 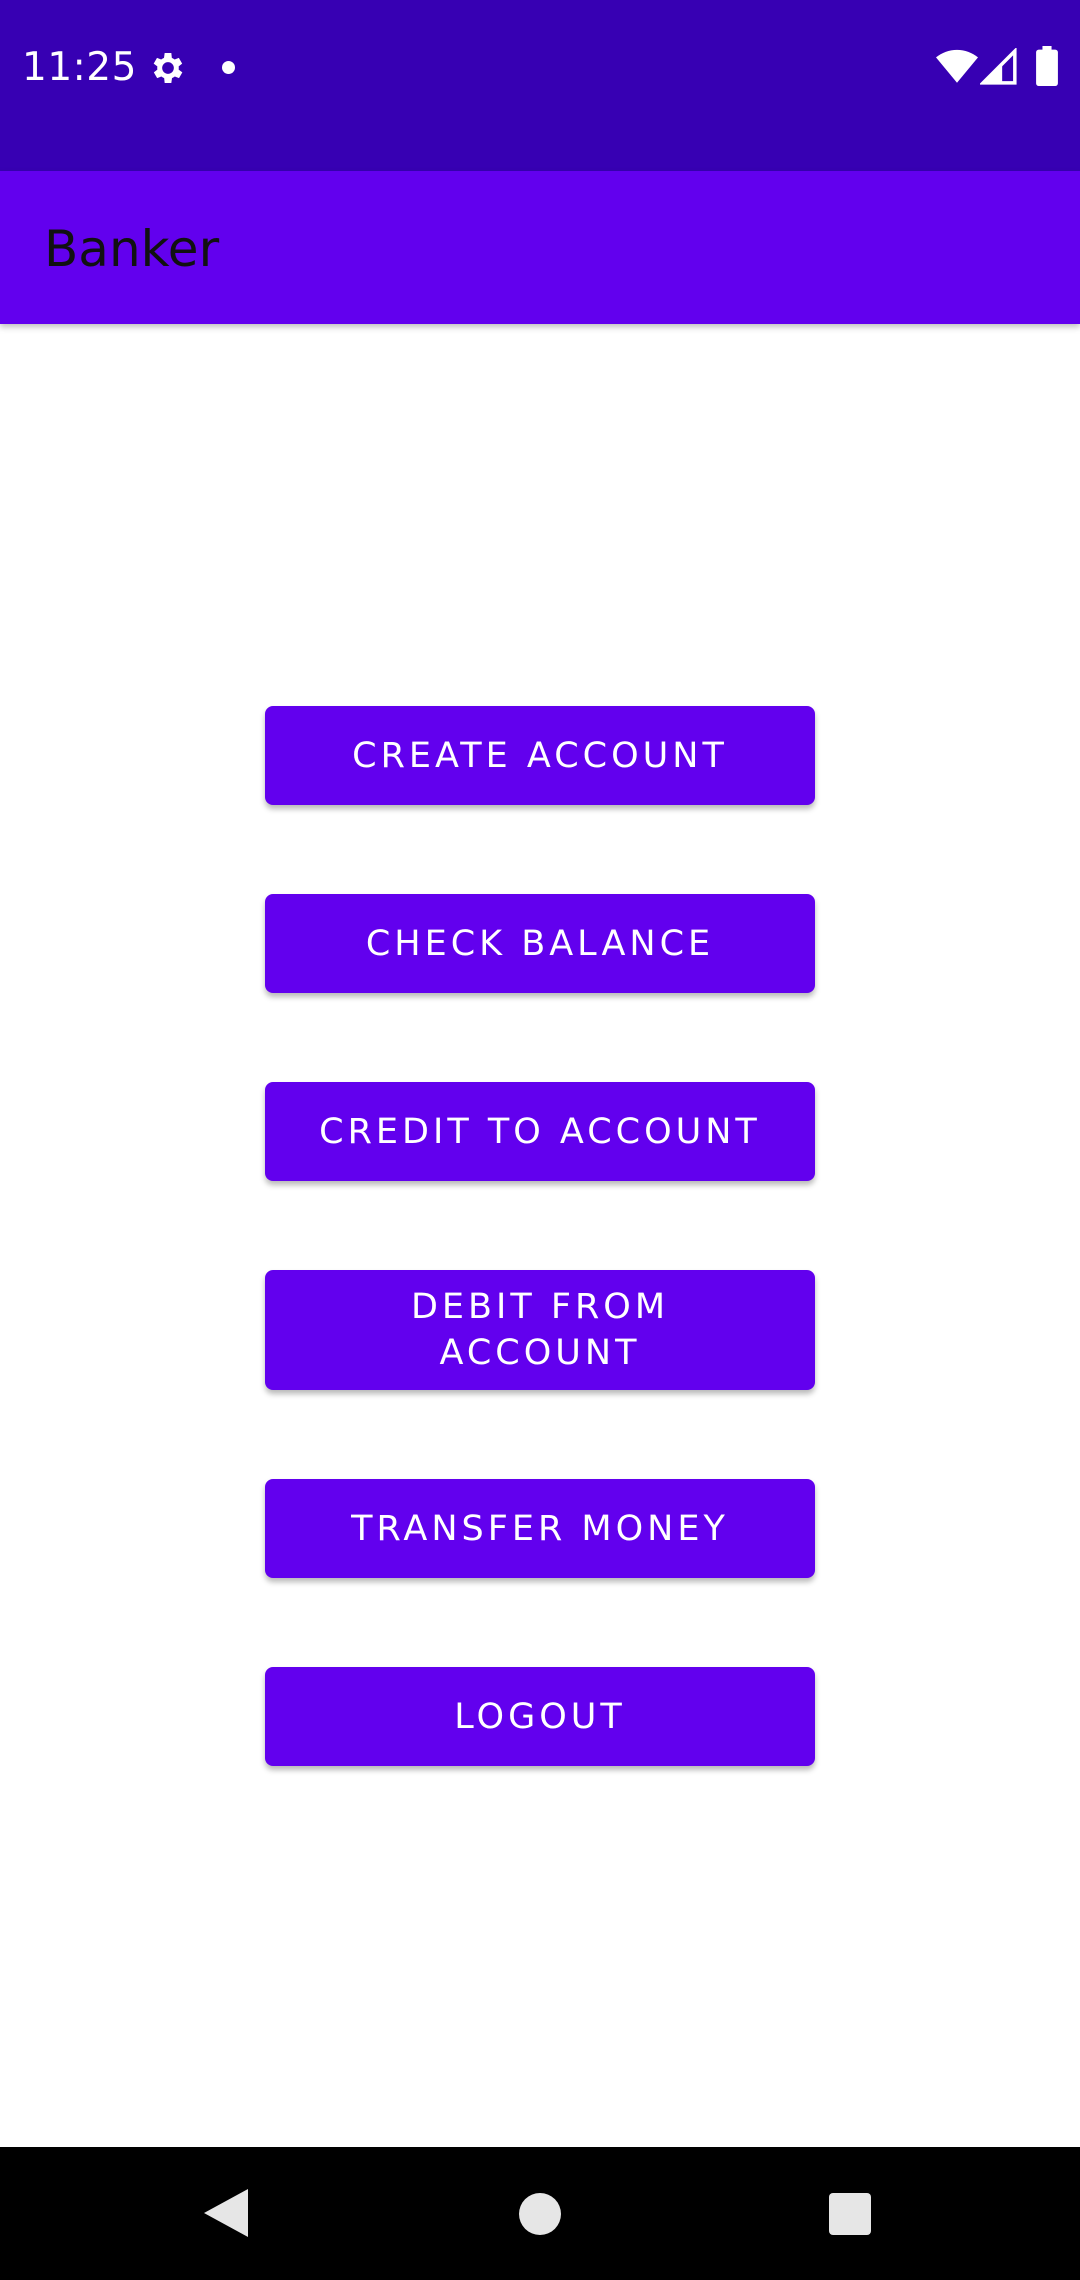 I want to click on status-time: 11:25, so click(x=79, y=67).